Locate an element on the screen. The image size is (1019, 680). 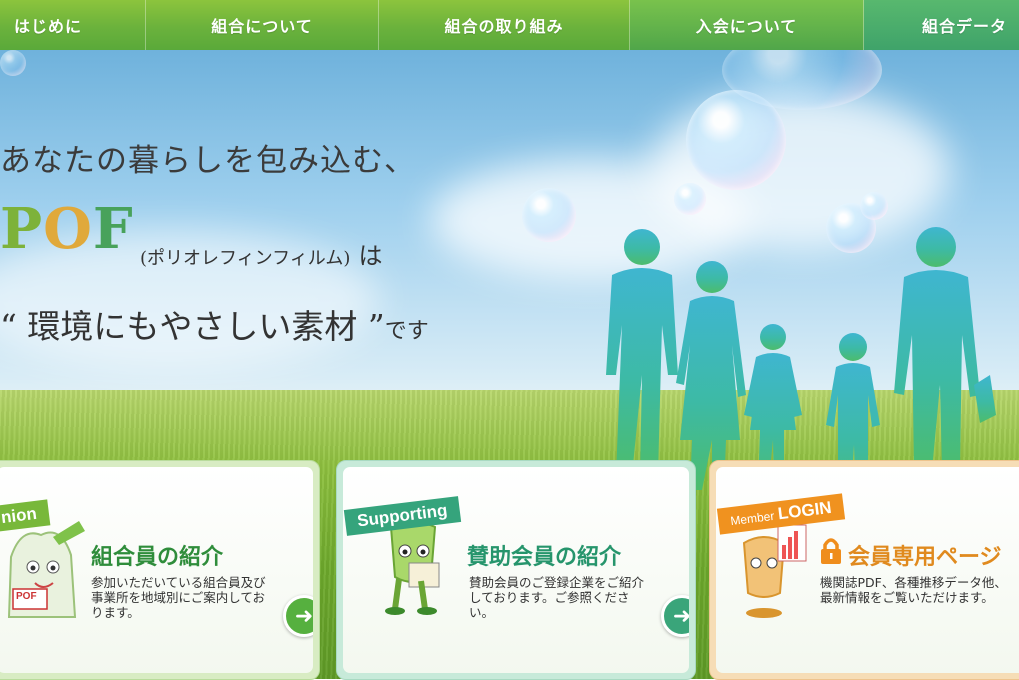
bag-label: POF is located at coordinates (26, 596).